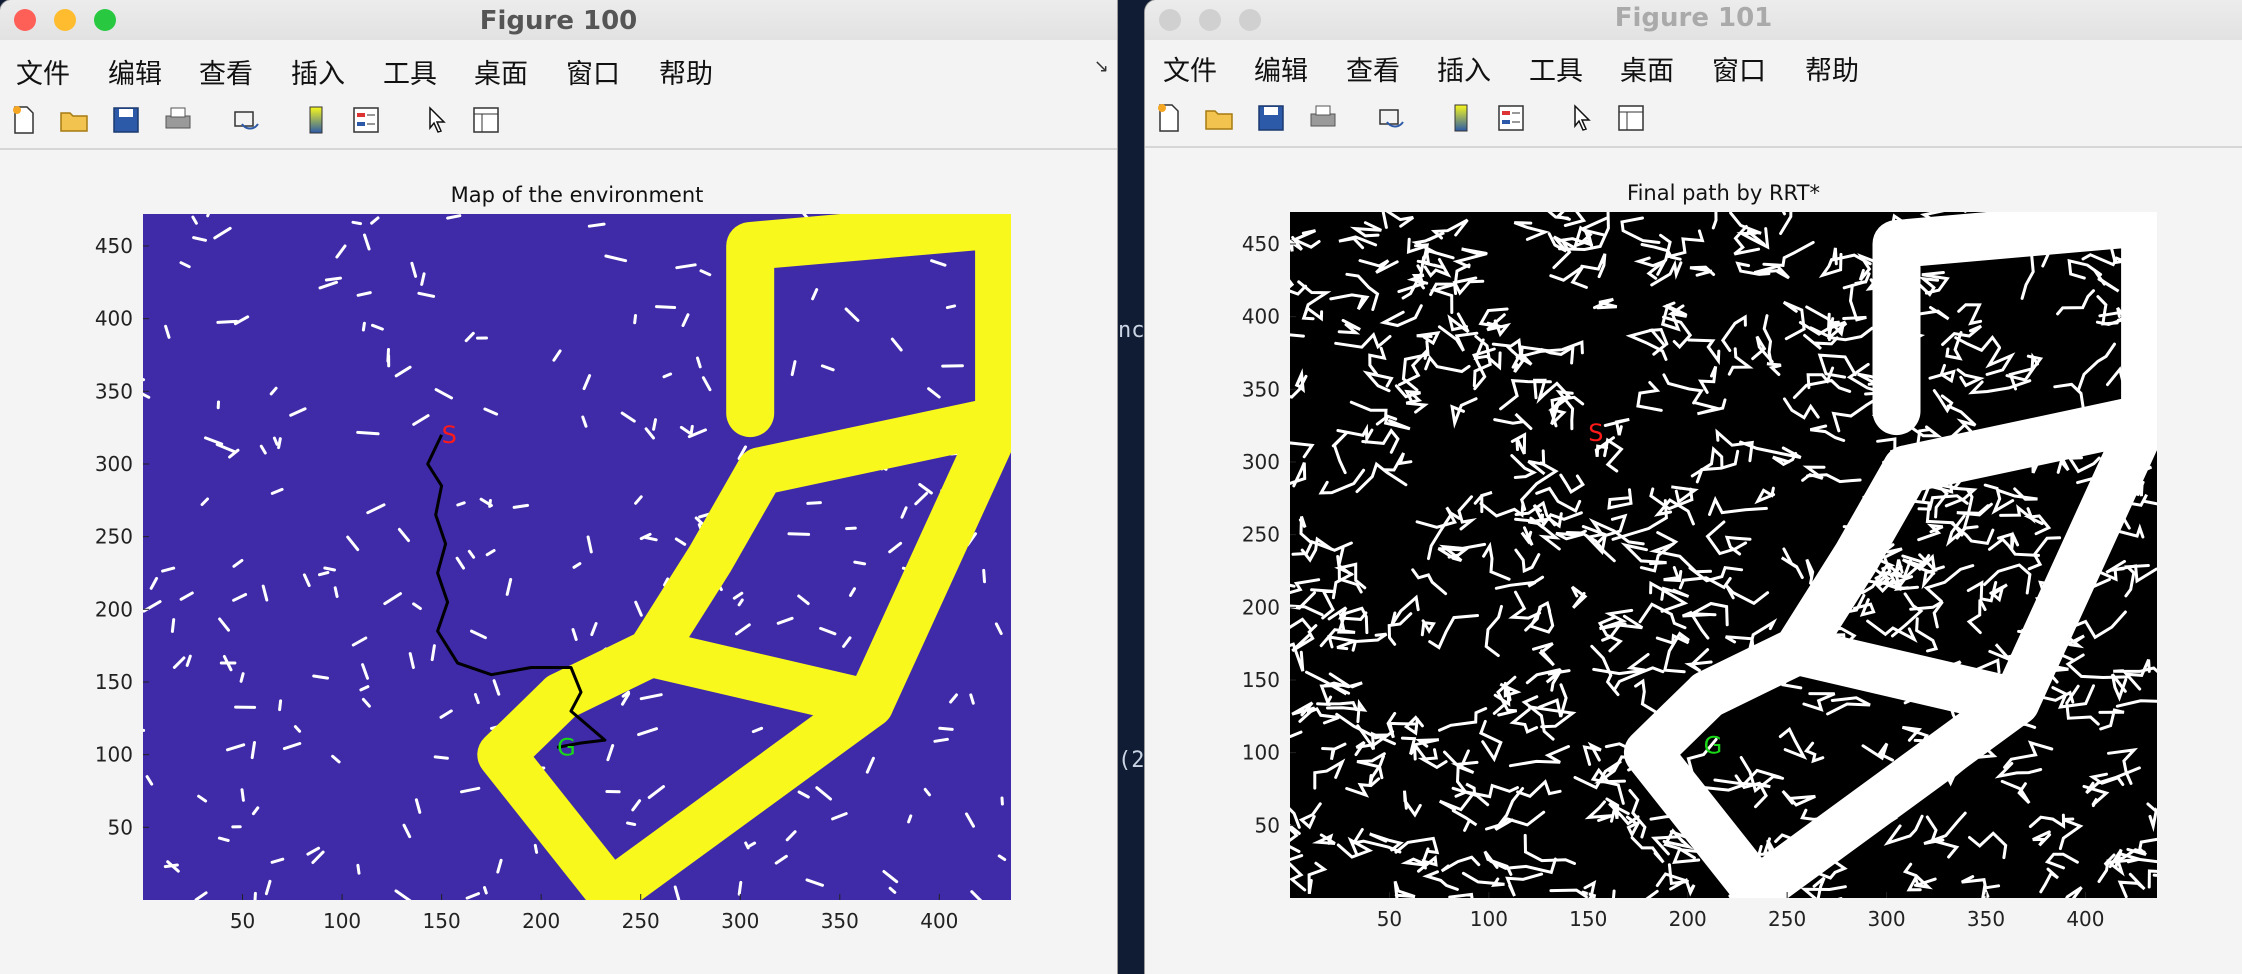 The width and height of the screenshot is (2242, 974). I want to click on menu-bar: 文件 编辑 查看 插入 工具 桌面 窗口 帮助 ↘, so click(558, 69).